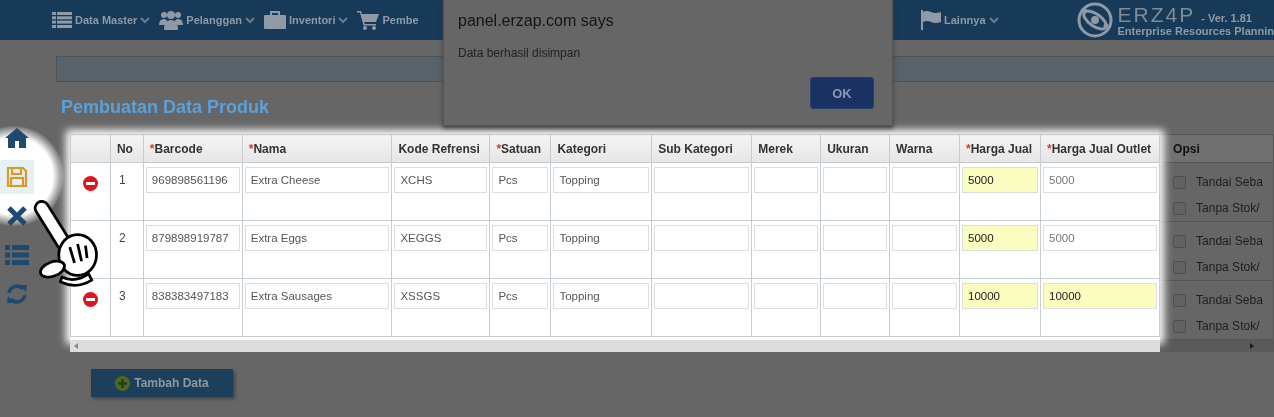  I want to click on column-header: *Satuan, so click(520, 148).